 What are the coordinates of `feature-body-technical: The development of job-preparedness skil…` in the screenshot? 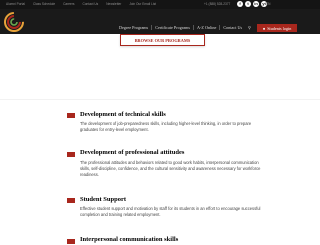 It's located at (166, 126).